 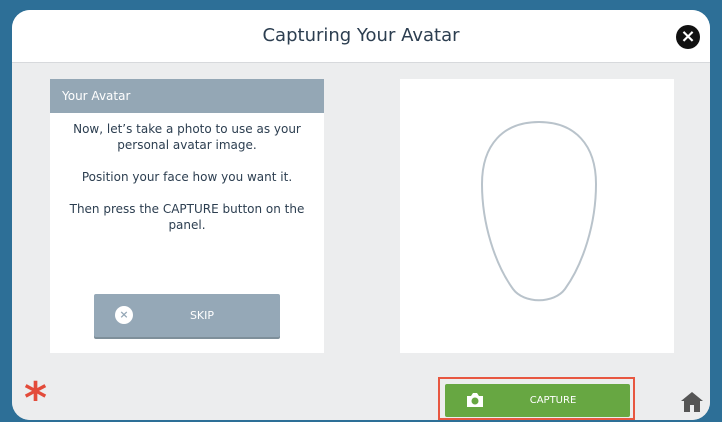 What do you see at coordinates (124, 315) in the screenshot?
I see `skip-icon: ×` at bounding box center [124, 315].